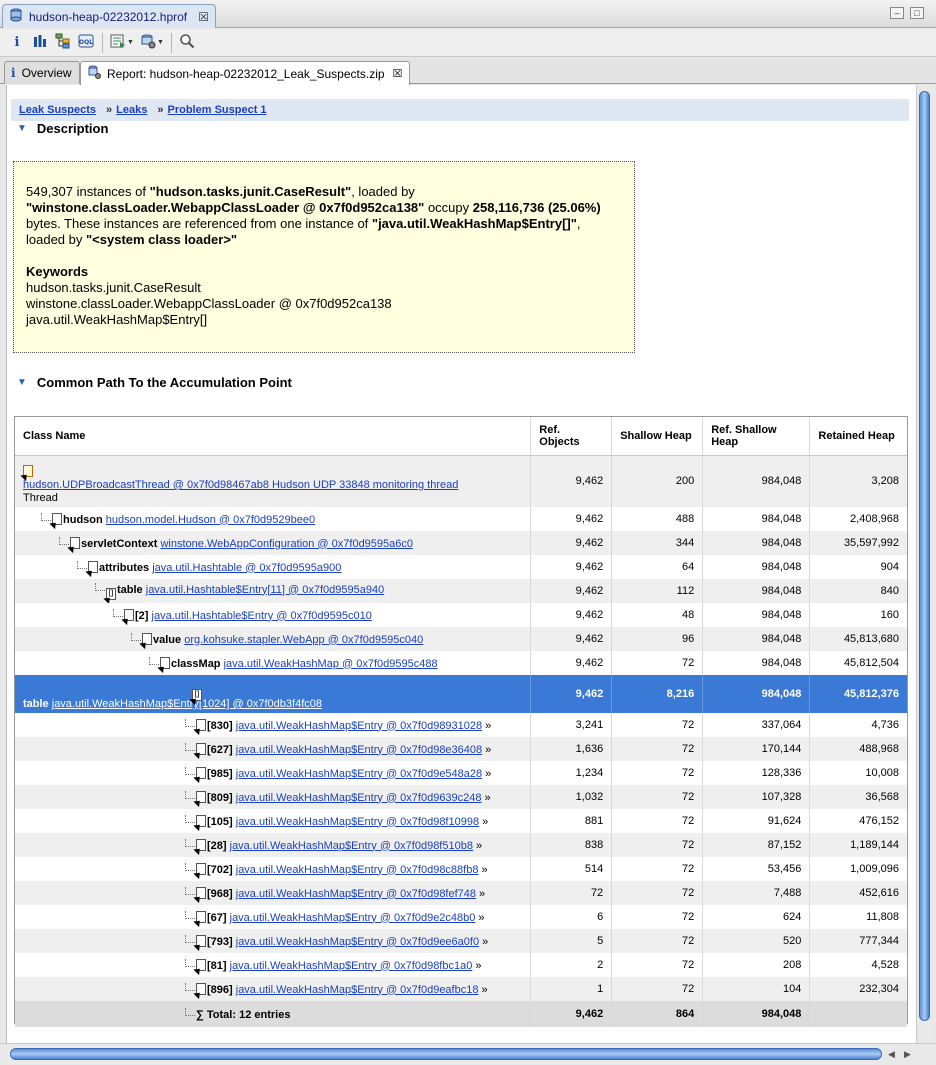 This screenshot has width=936, height=1065. I want to click on column-ref-objects: Ref. Objects, so click(571, 436).